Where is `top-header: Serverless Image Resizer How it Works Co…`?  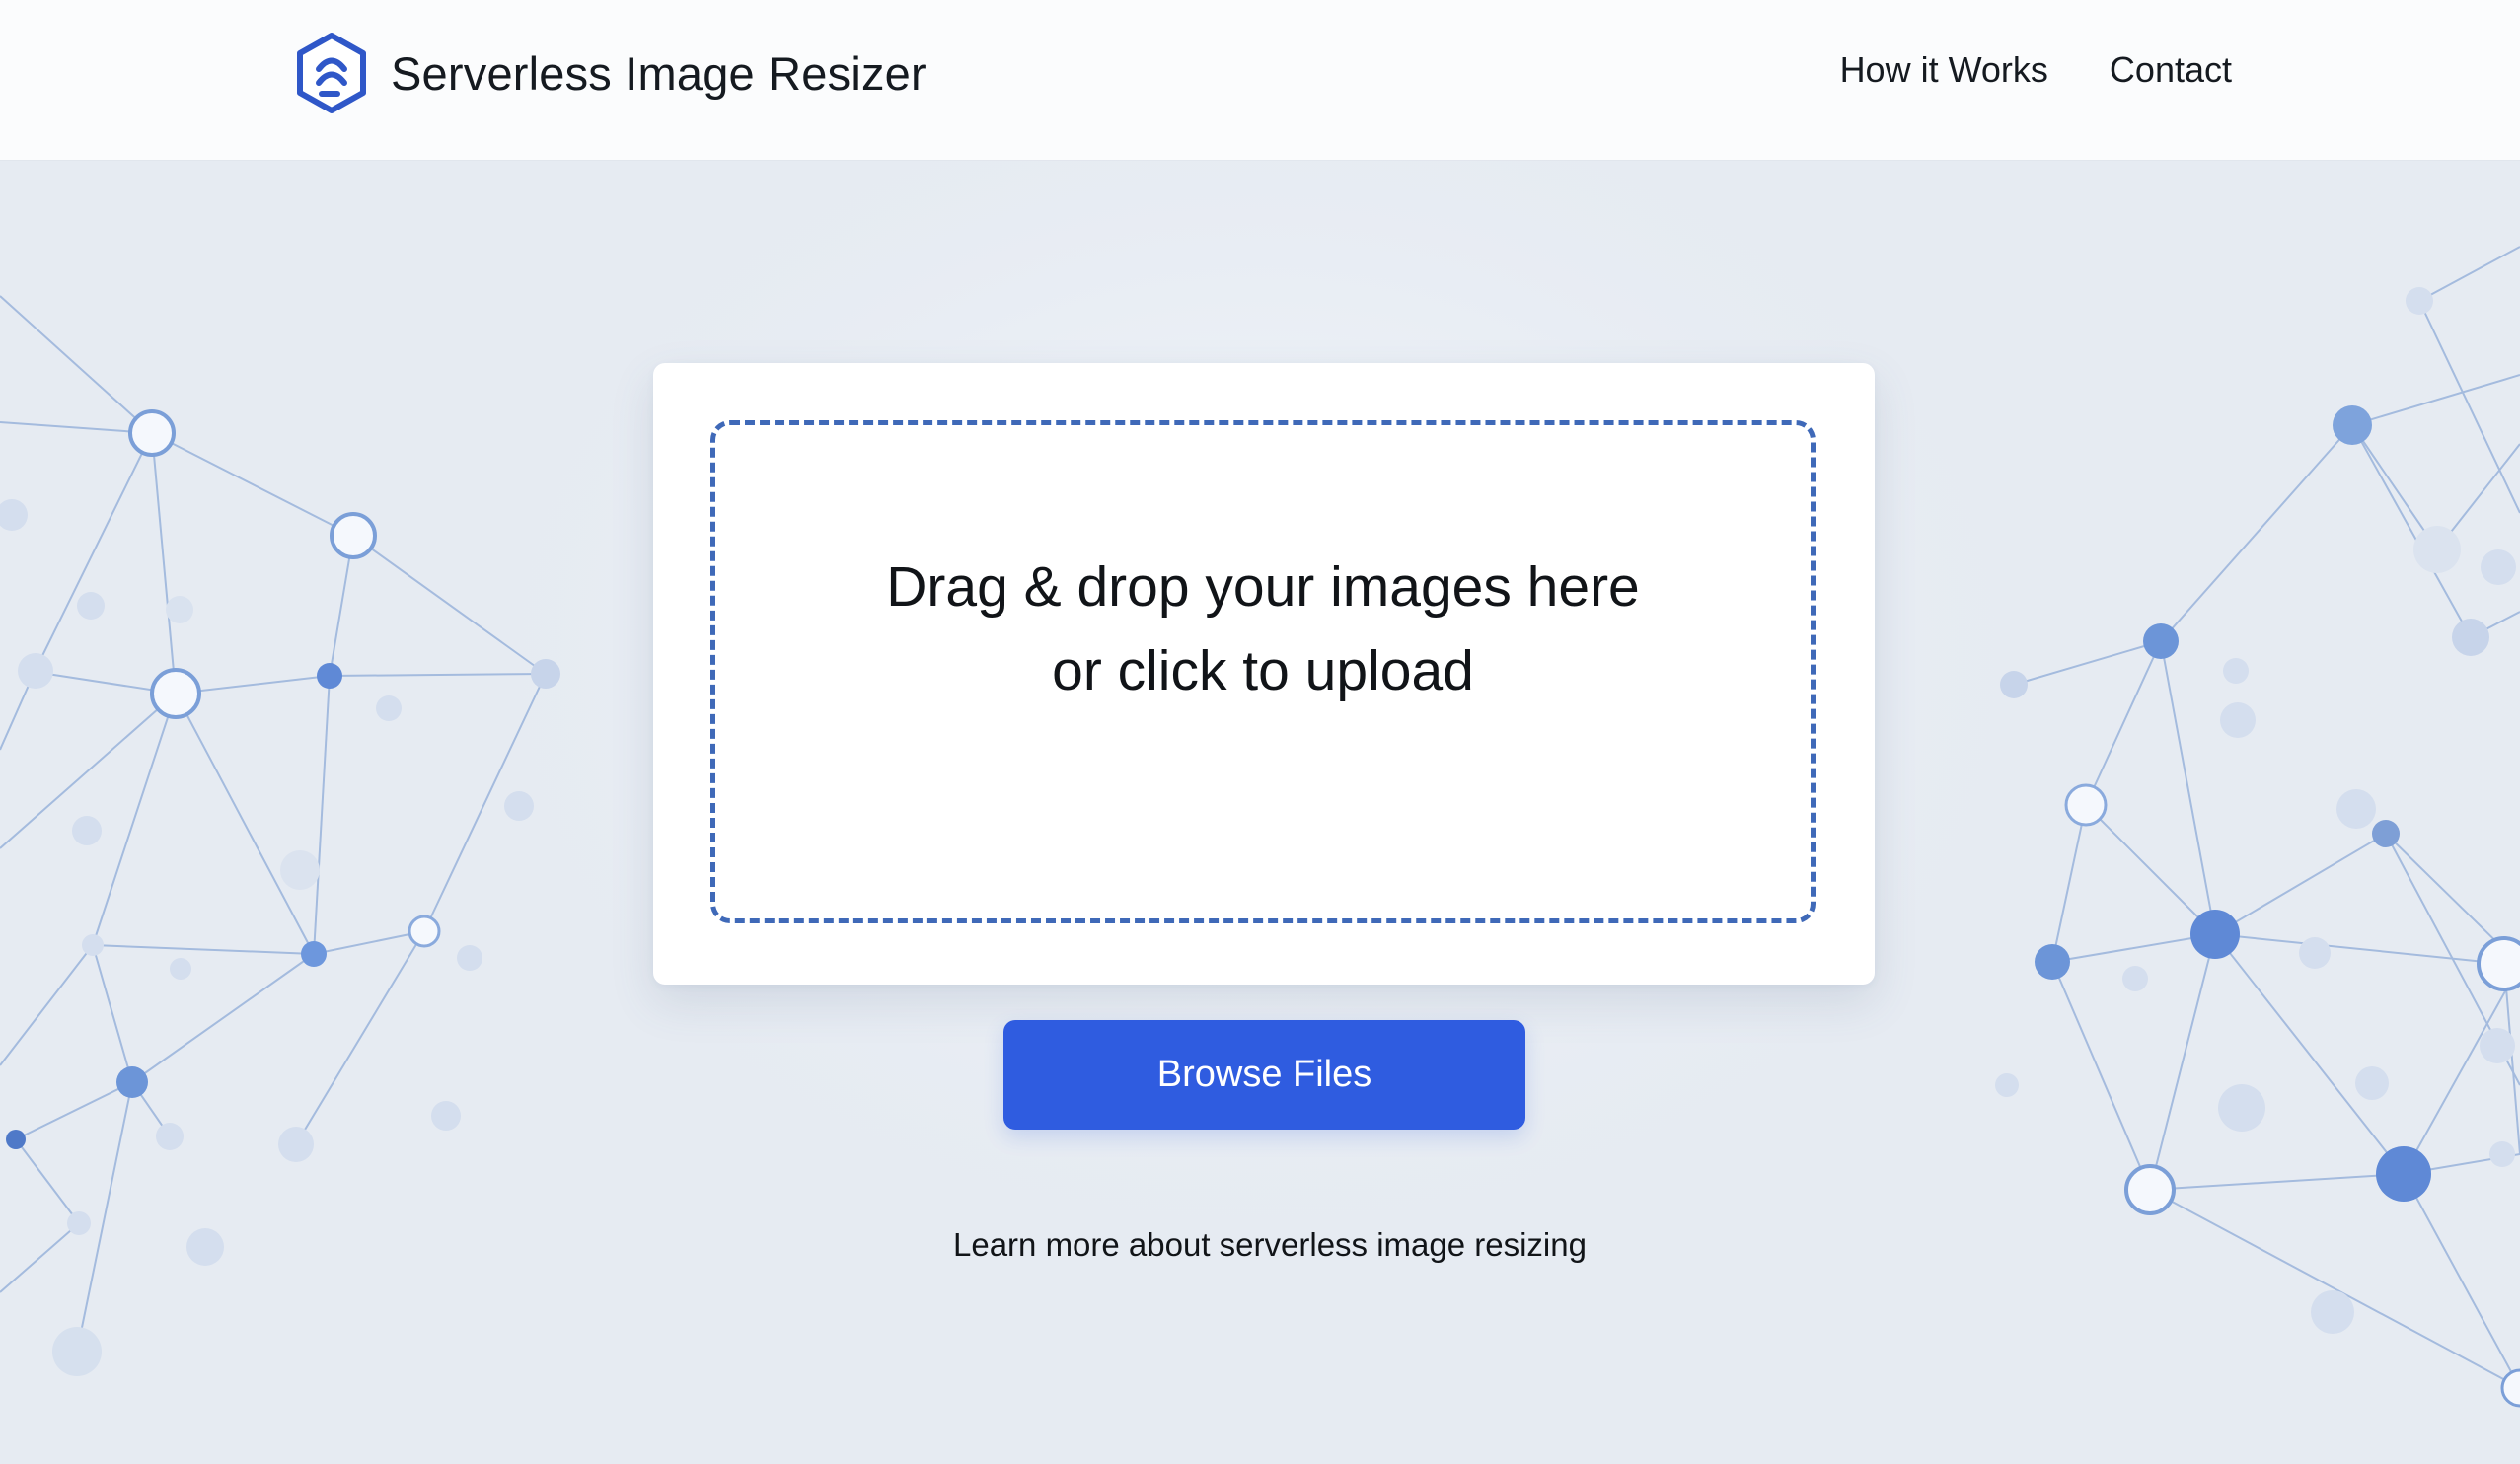 top-header: Serverless Image Resizer How it Works Co… is located at coordinates (1260, 80).